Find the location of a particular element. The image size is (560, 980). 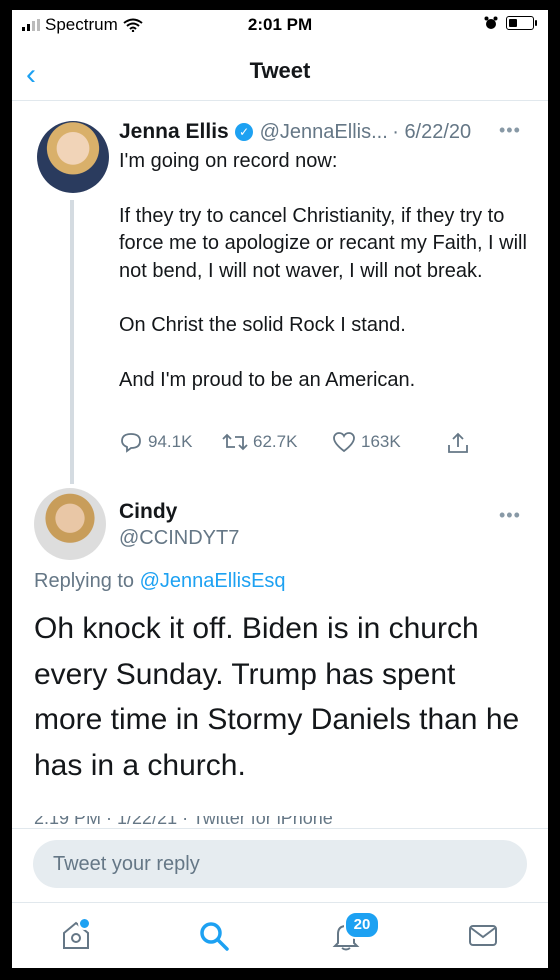

share-icon is located at coordinates (458, 442).